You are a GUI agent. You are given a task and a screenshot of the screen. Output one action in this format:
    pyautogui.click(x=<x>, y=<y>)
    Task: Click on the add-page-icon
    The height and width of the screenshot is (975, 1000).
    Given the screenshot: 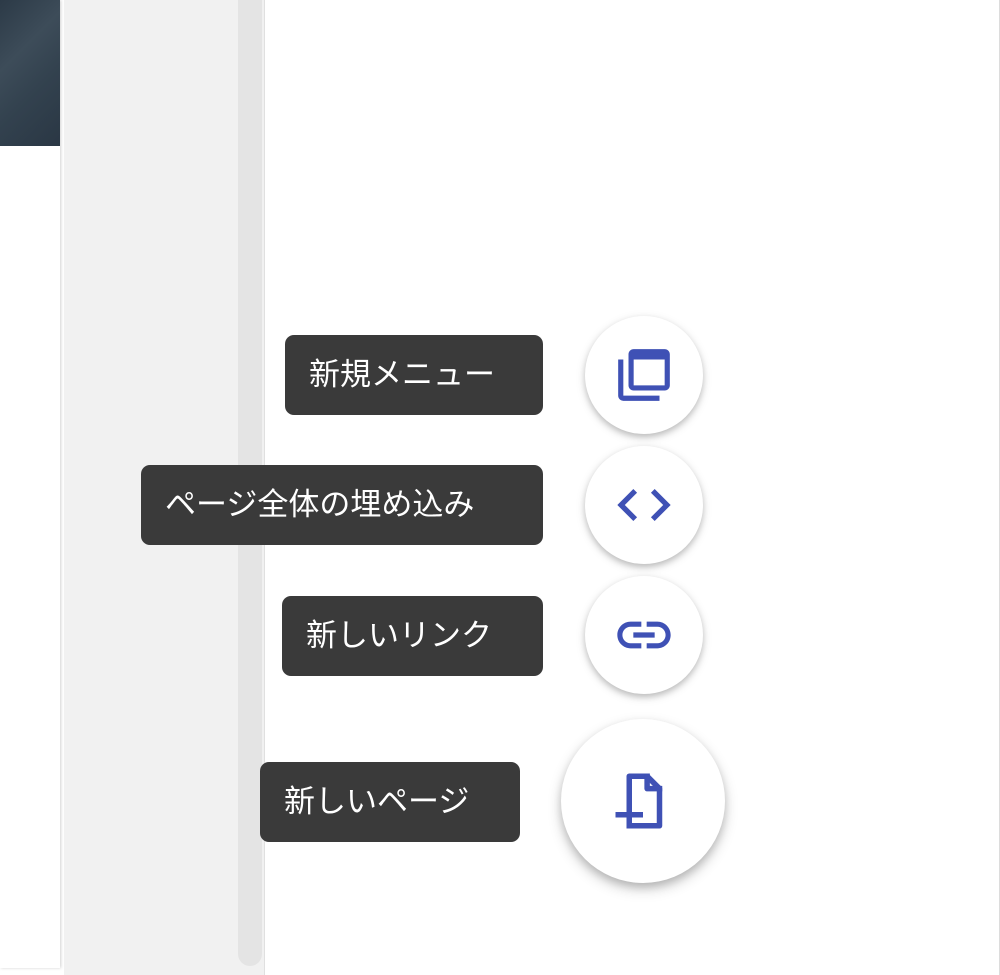 What is the action you would take?
    pyautogui.click(x=643, y=801)
    